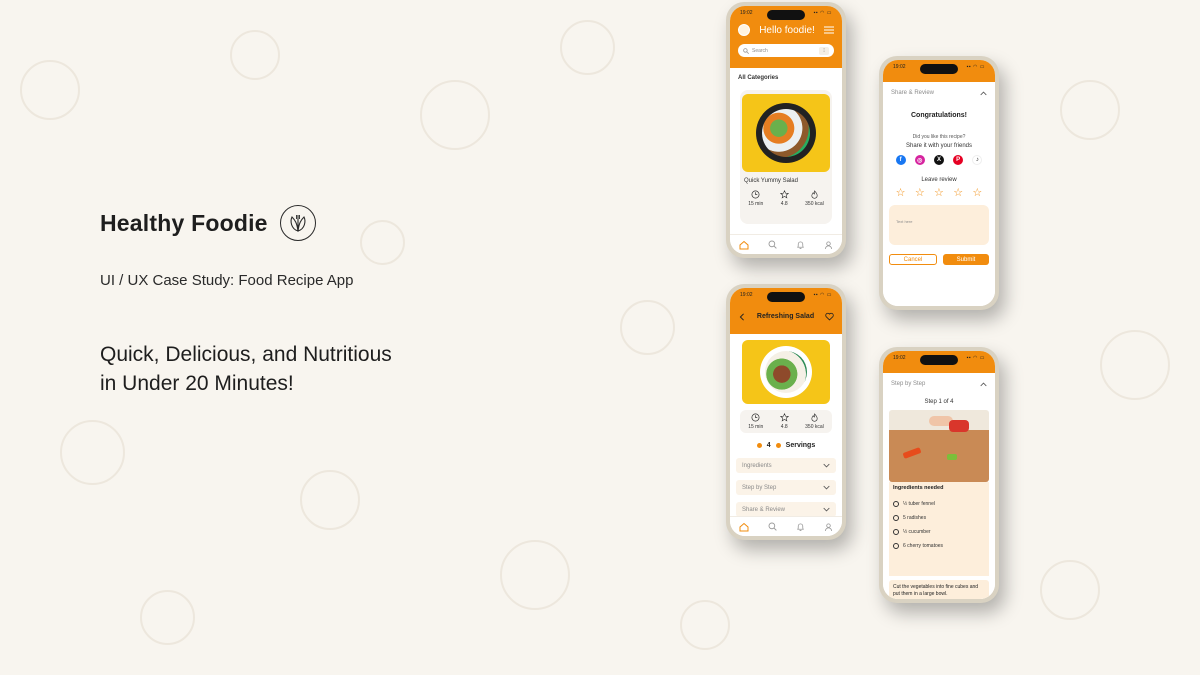  What do you see at coordinates (757, 465) in the screenshot?
I see `accordion-label: Ingredients` at bounding box center [757, 465].